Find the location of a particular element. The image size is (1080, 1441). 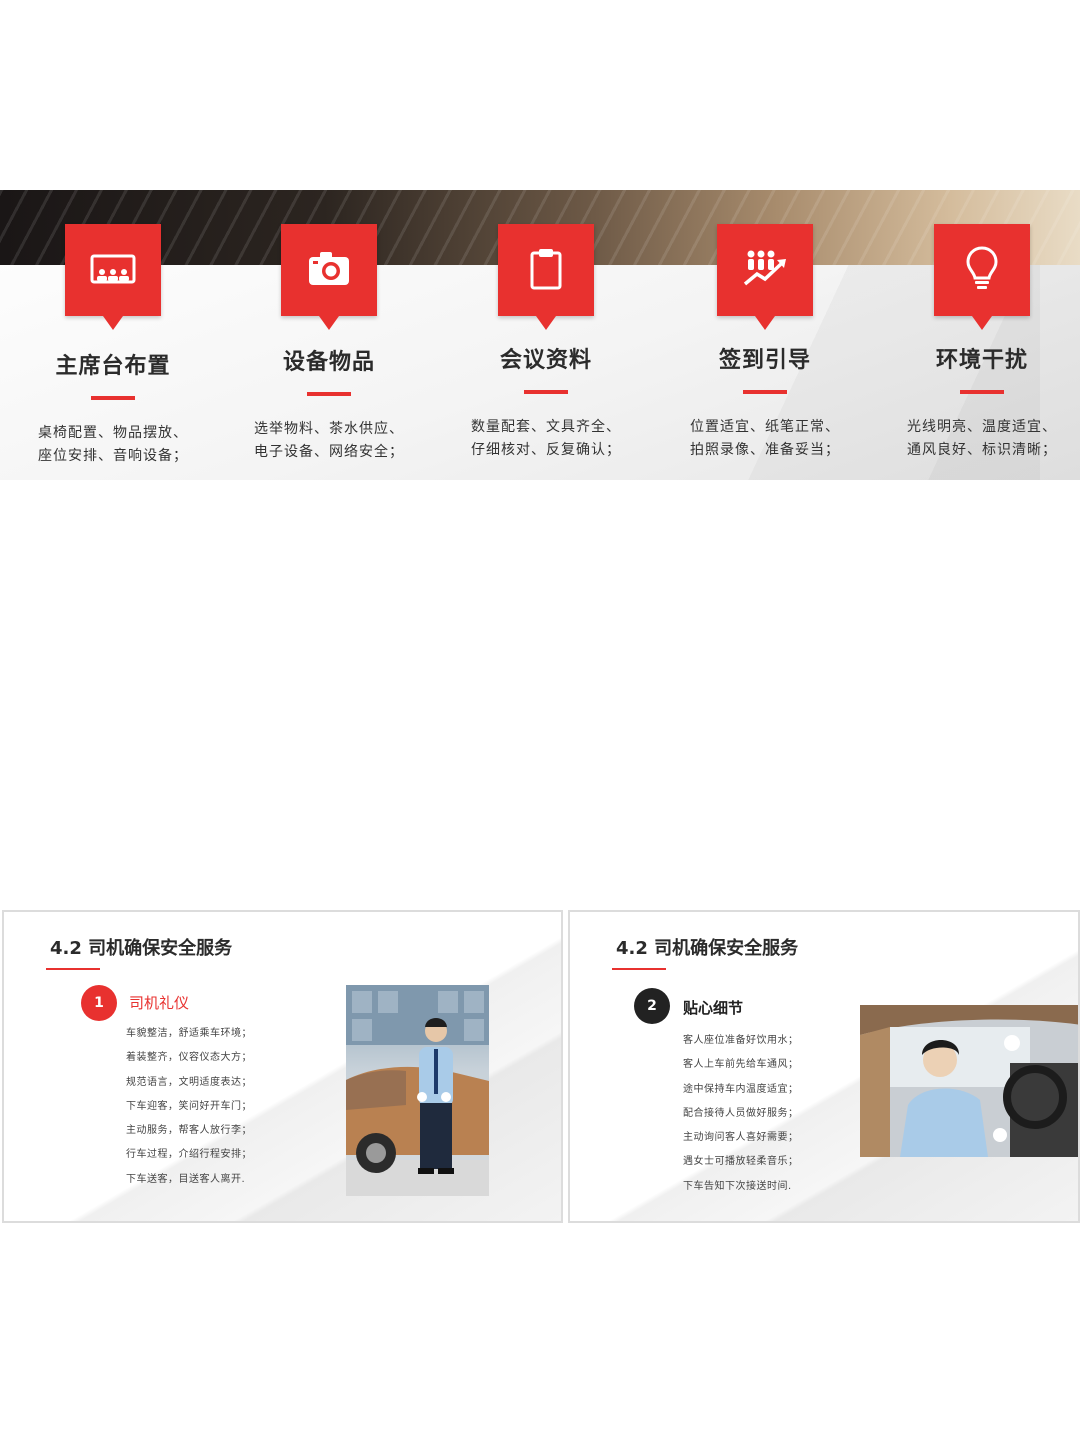

driver-in-car-photo is located at coordinates (969, 1081).